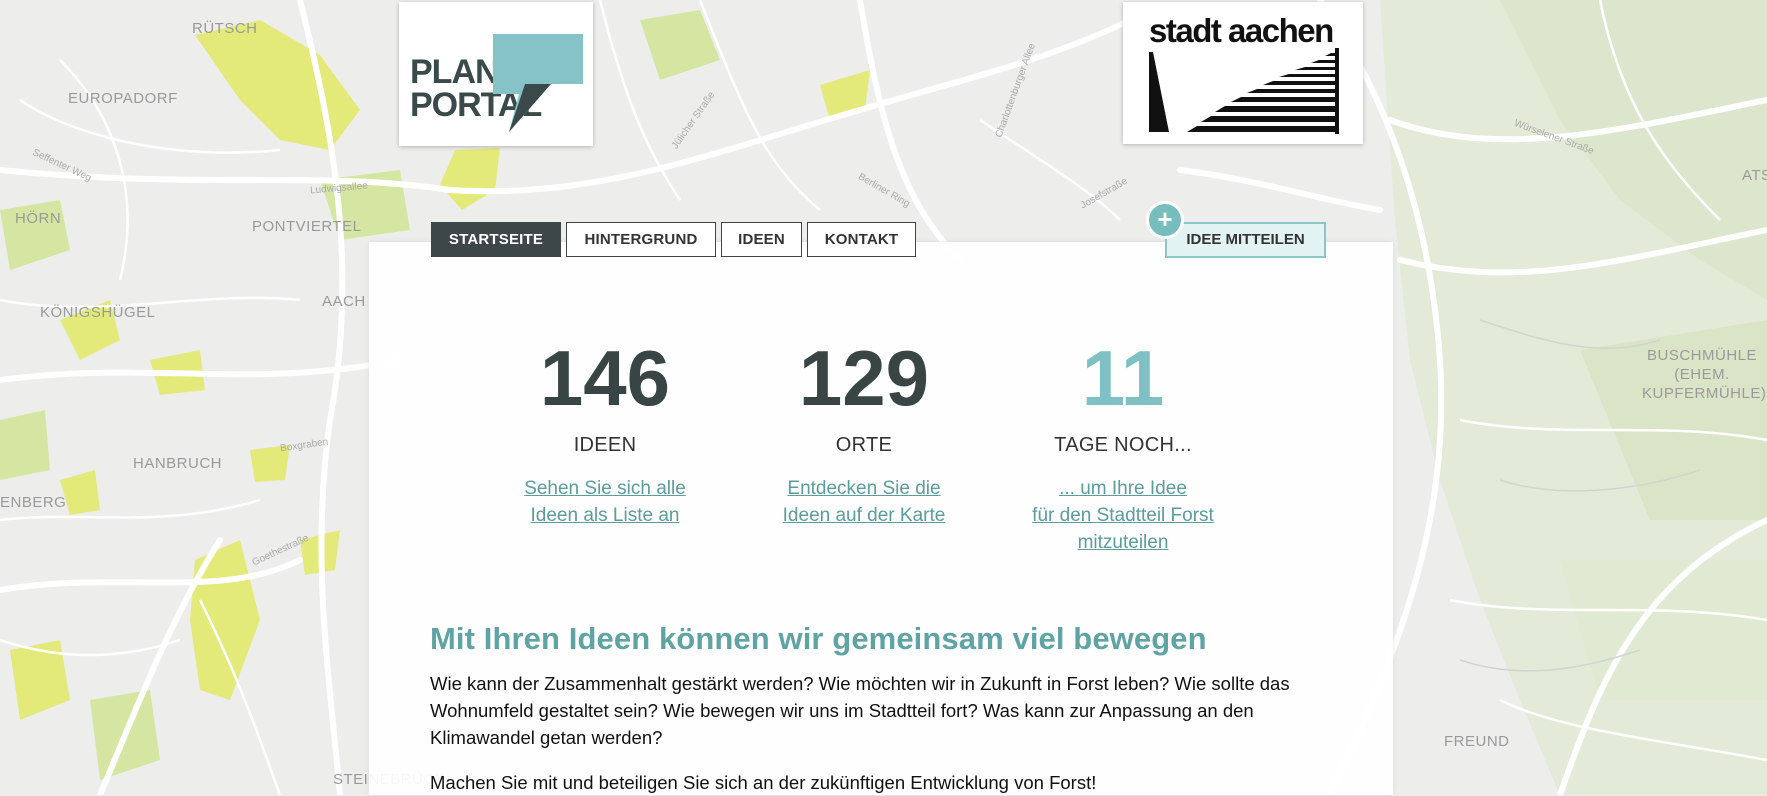  I want to click on nav-startseite: STARTSEITE, so click(496, 239).